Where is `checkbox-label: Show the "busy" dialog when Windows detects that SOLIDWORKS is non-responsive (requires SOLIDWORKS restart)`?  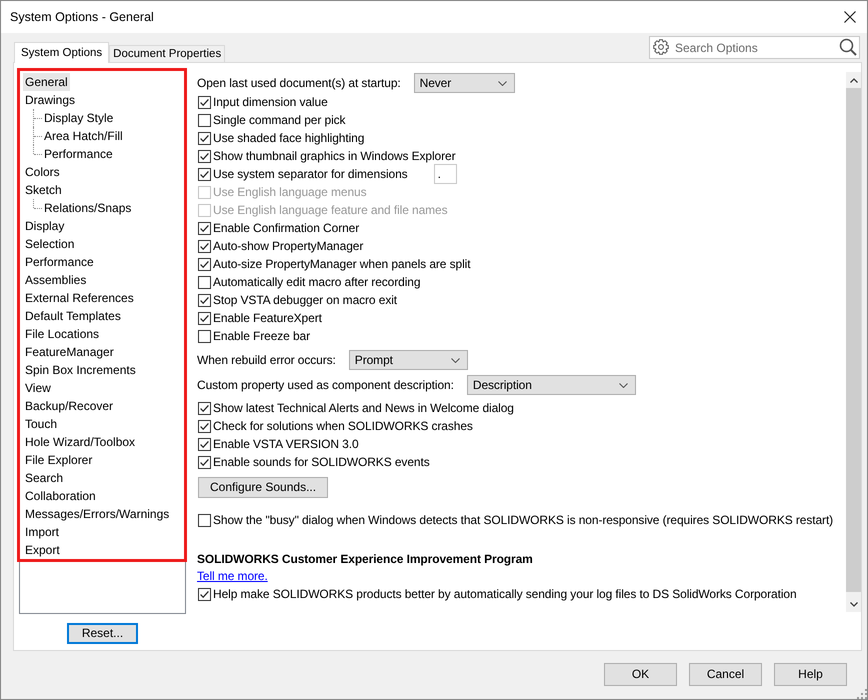
checkbox-label: Show the "busy" dialog when Windows detects that SOLIDWORKS is non-responsive (requires SOLIDWORKS restart) is located at coordinates (523, 520).